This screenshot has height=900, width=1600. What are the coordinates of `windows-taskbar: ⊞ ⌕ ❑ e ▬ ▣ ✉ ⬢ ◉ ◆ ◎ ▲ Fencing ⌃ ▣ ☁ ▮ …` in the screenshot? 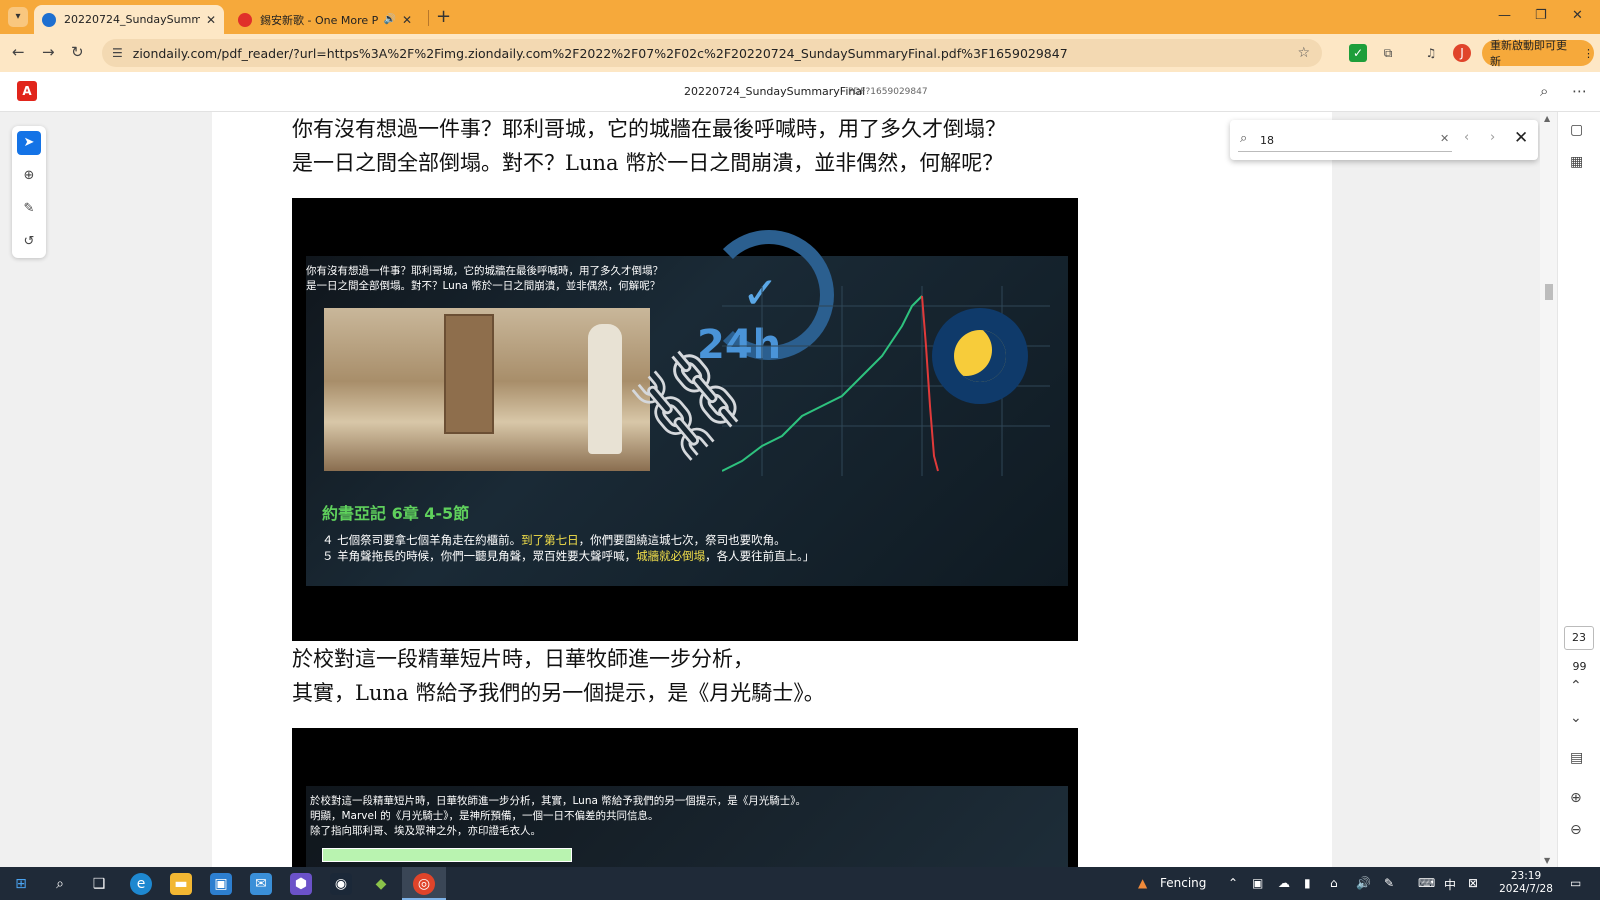 It's located at (800, 883).